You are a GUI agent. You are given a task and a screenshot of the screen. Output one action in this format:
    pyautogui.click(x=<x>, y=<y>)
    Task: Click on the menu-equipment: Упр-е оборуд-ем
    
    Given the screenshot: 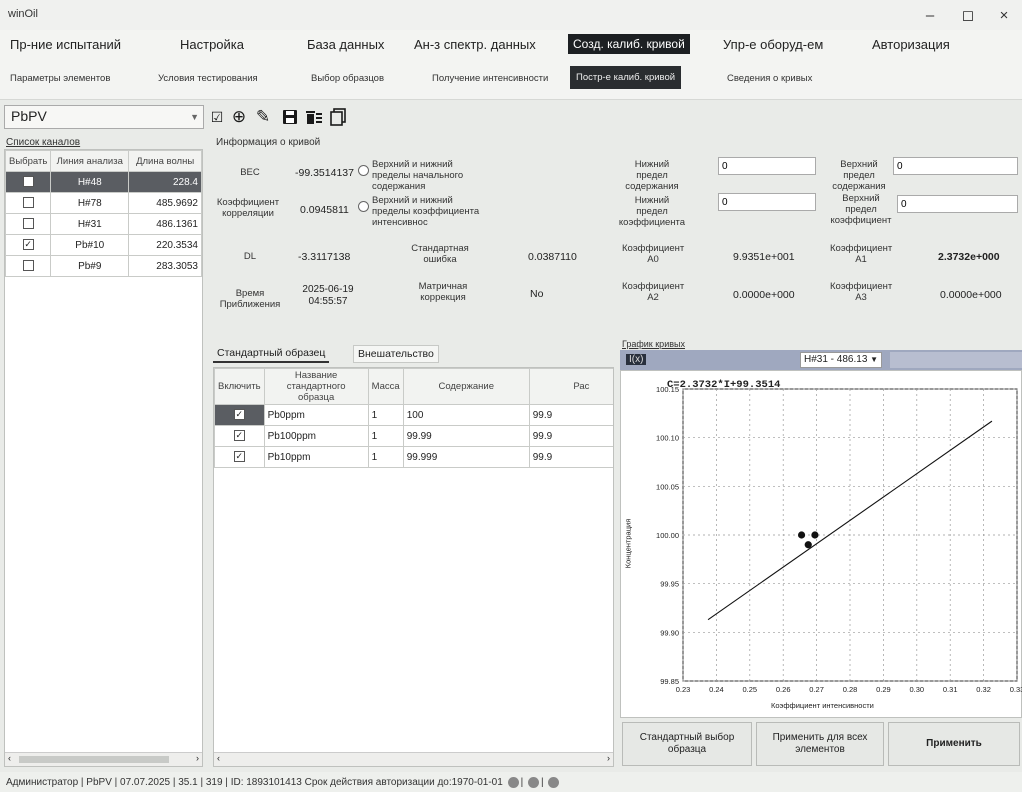 What is the action you would take?
    pyautogui.click(x=773, y=44)
    